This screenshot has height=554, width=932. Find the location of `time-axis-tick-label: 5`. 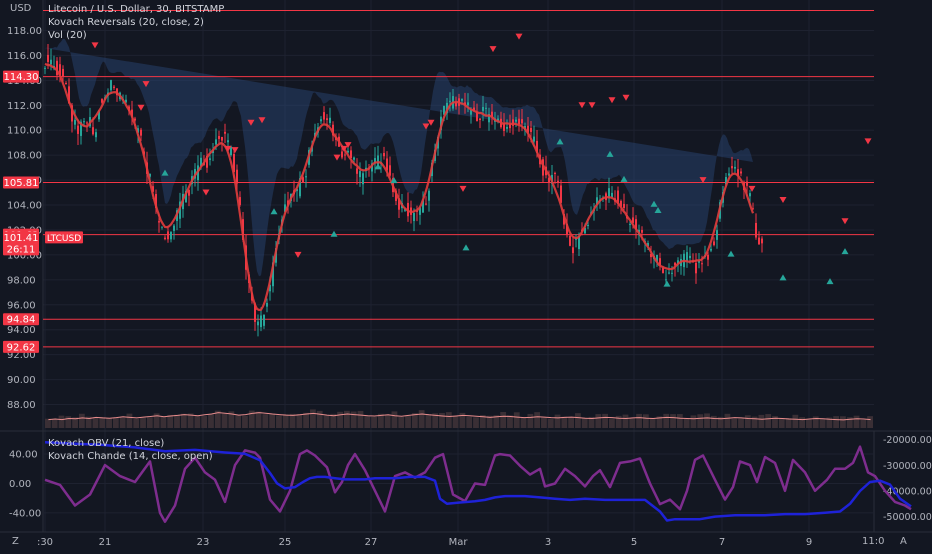

time-axis-tick-label: 5 is located at coordinates (634, 542).